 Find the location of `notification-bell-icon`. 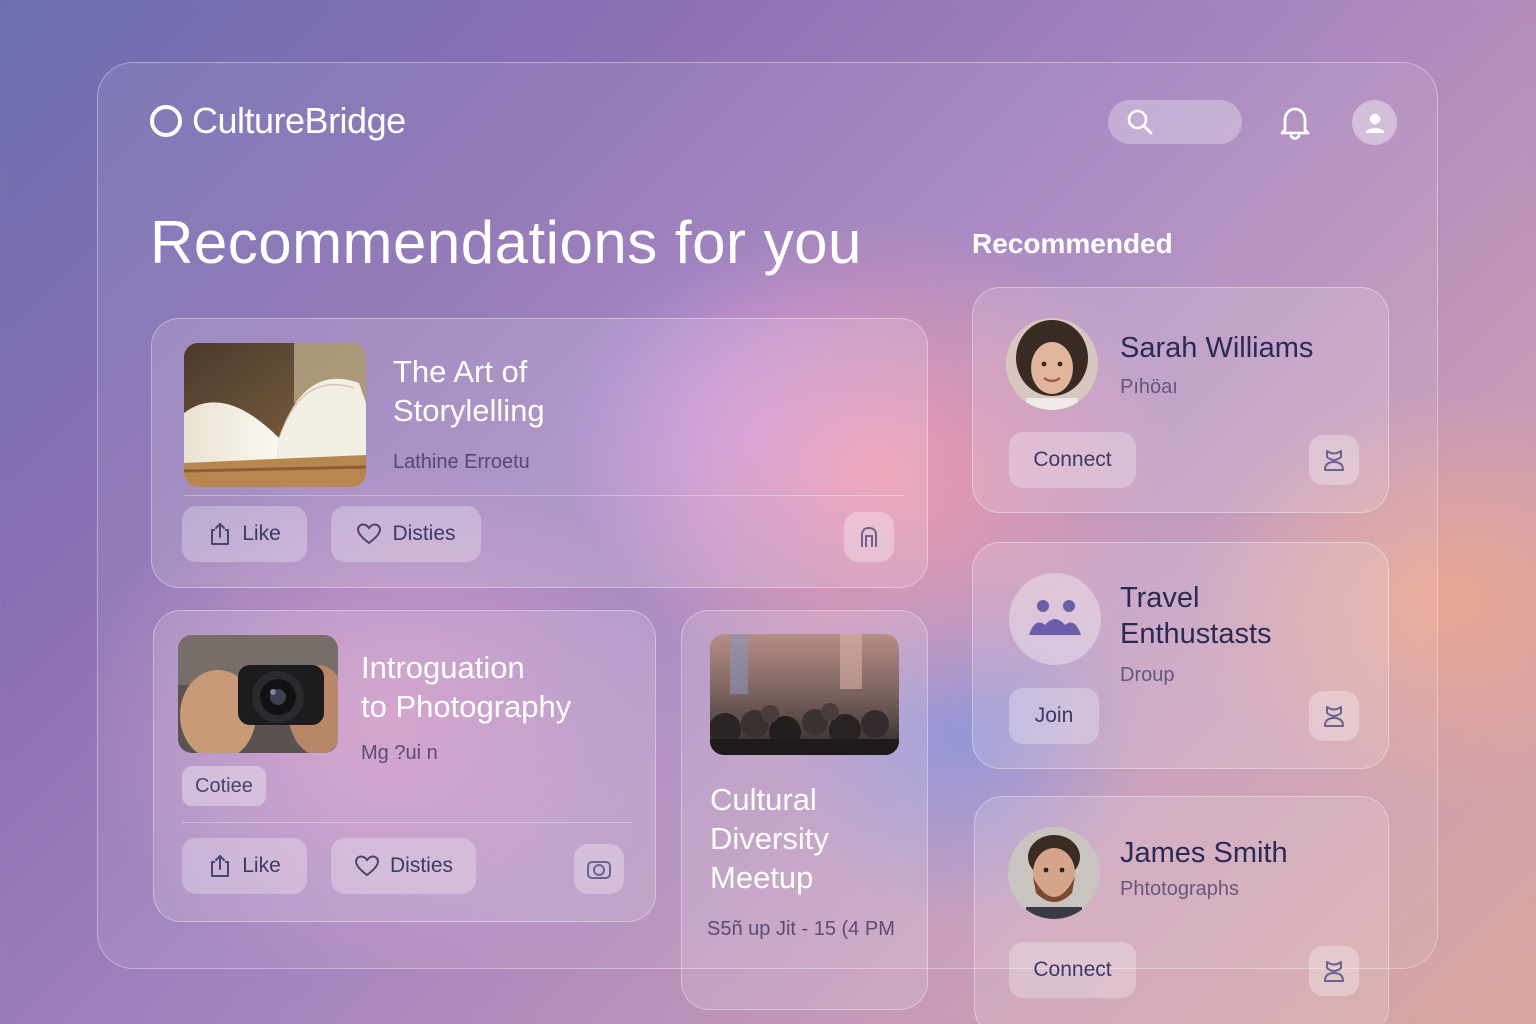

notification-bell-icon is located at coordinates (1295, 122).